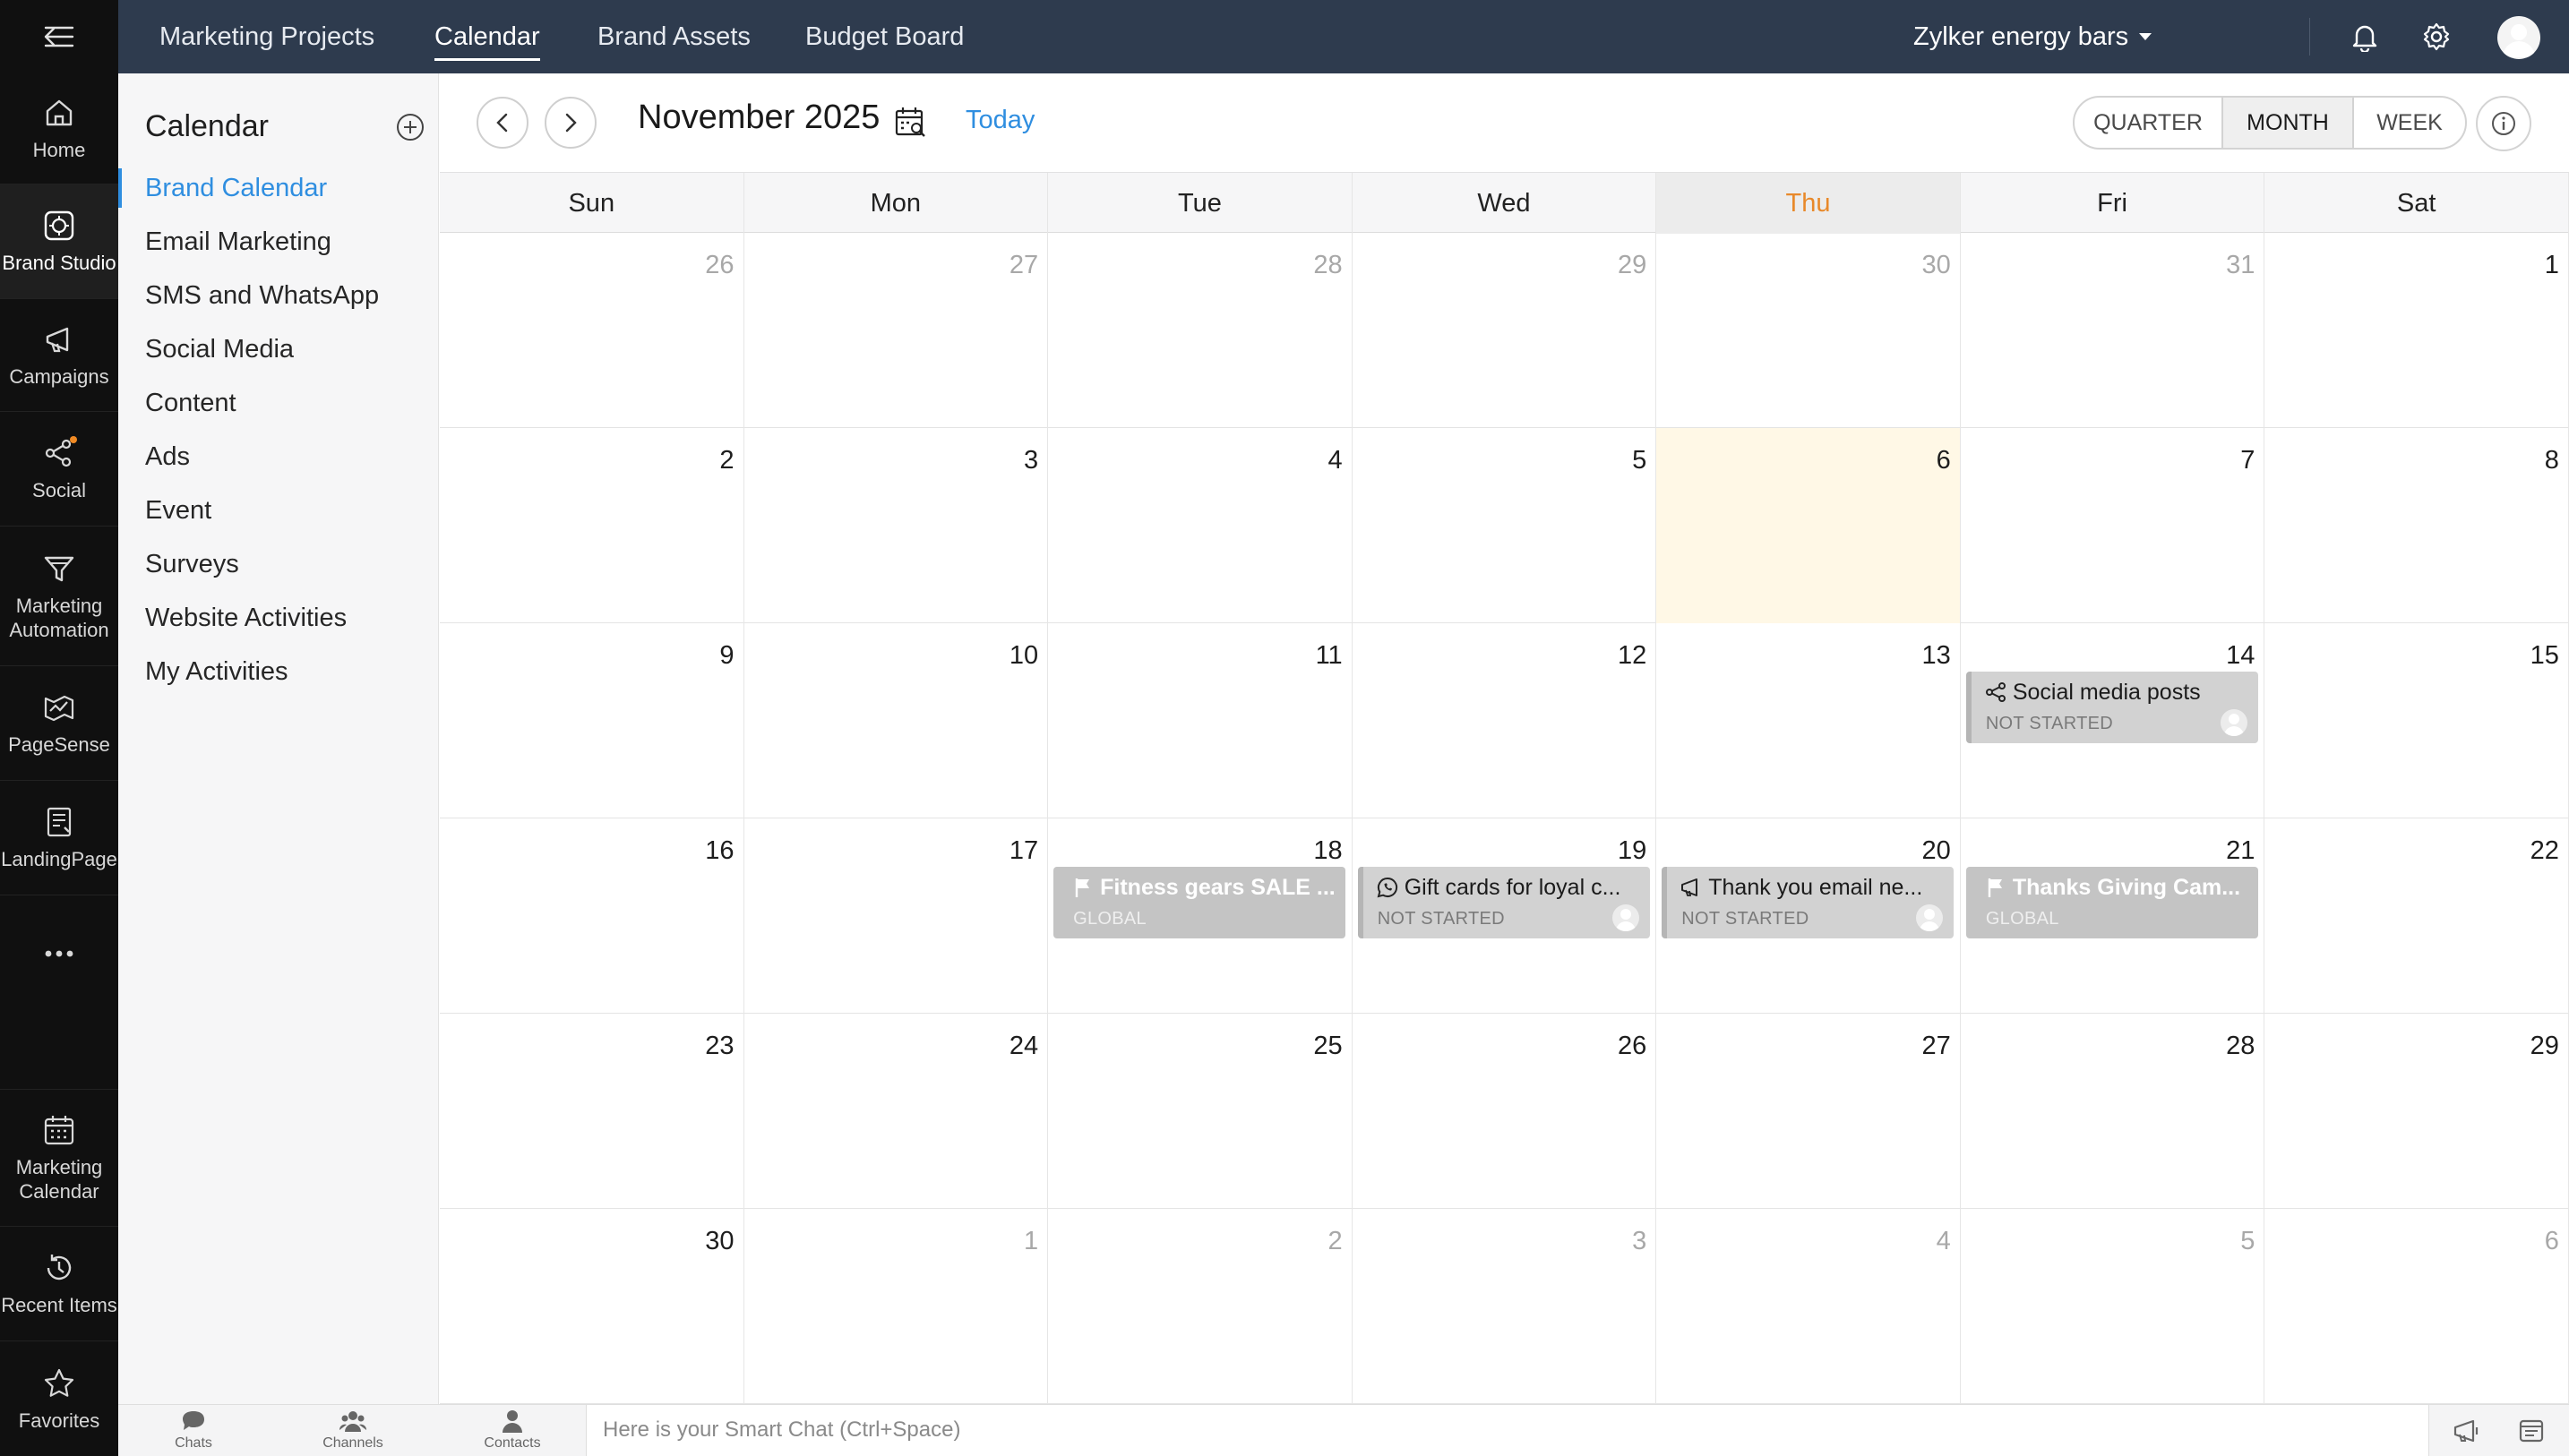 Image resolution: width=2569 pixels, height=1456 pixels. I want to click on smart-chat-bar, so click(1507, 1430).